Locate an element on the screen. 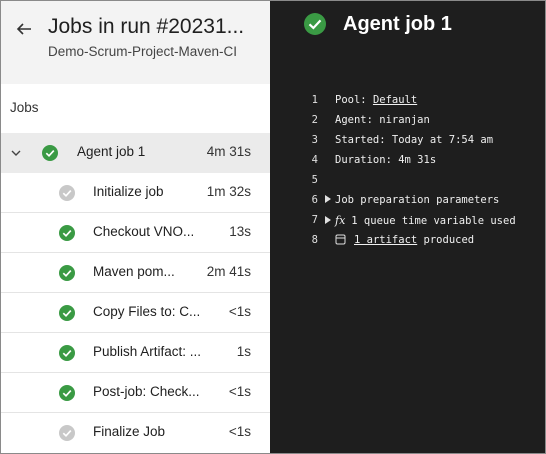 The image size is (546, 454). line-number: 2 is located at coordinates (314, 120).